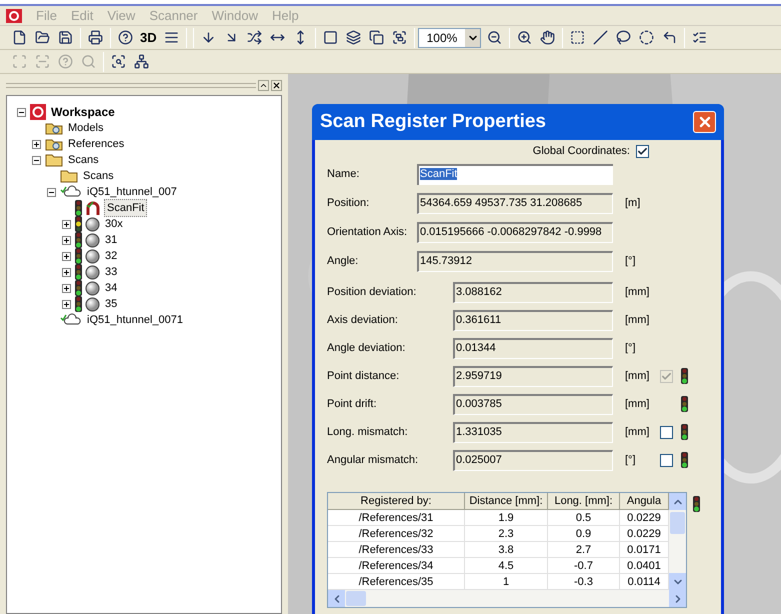  What do you see at coordinates (396, 534) in the screenshot?
I see `table-cell: /References/32` at bounding box center [396, 534].